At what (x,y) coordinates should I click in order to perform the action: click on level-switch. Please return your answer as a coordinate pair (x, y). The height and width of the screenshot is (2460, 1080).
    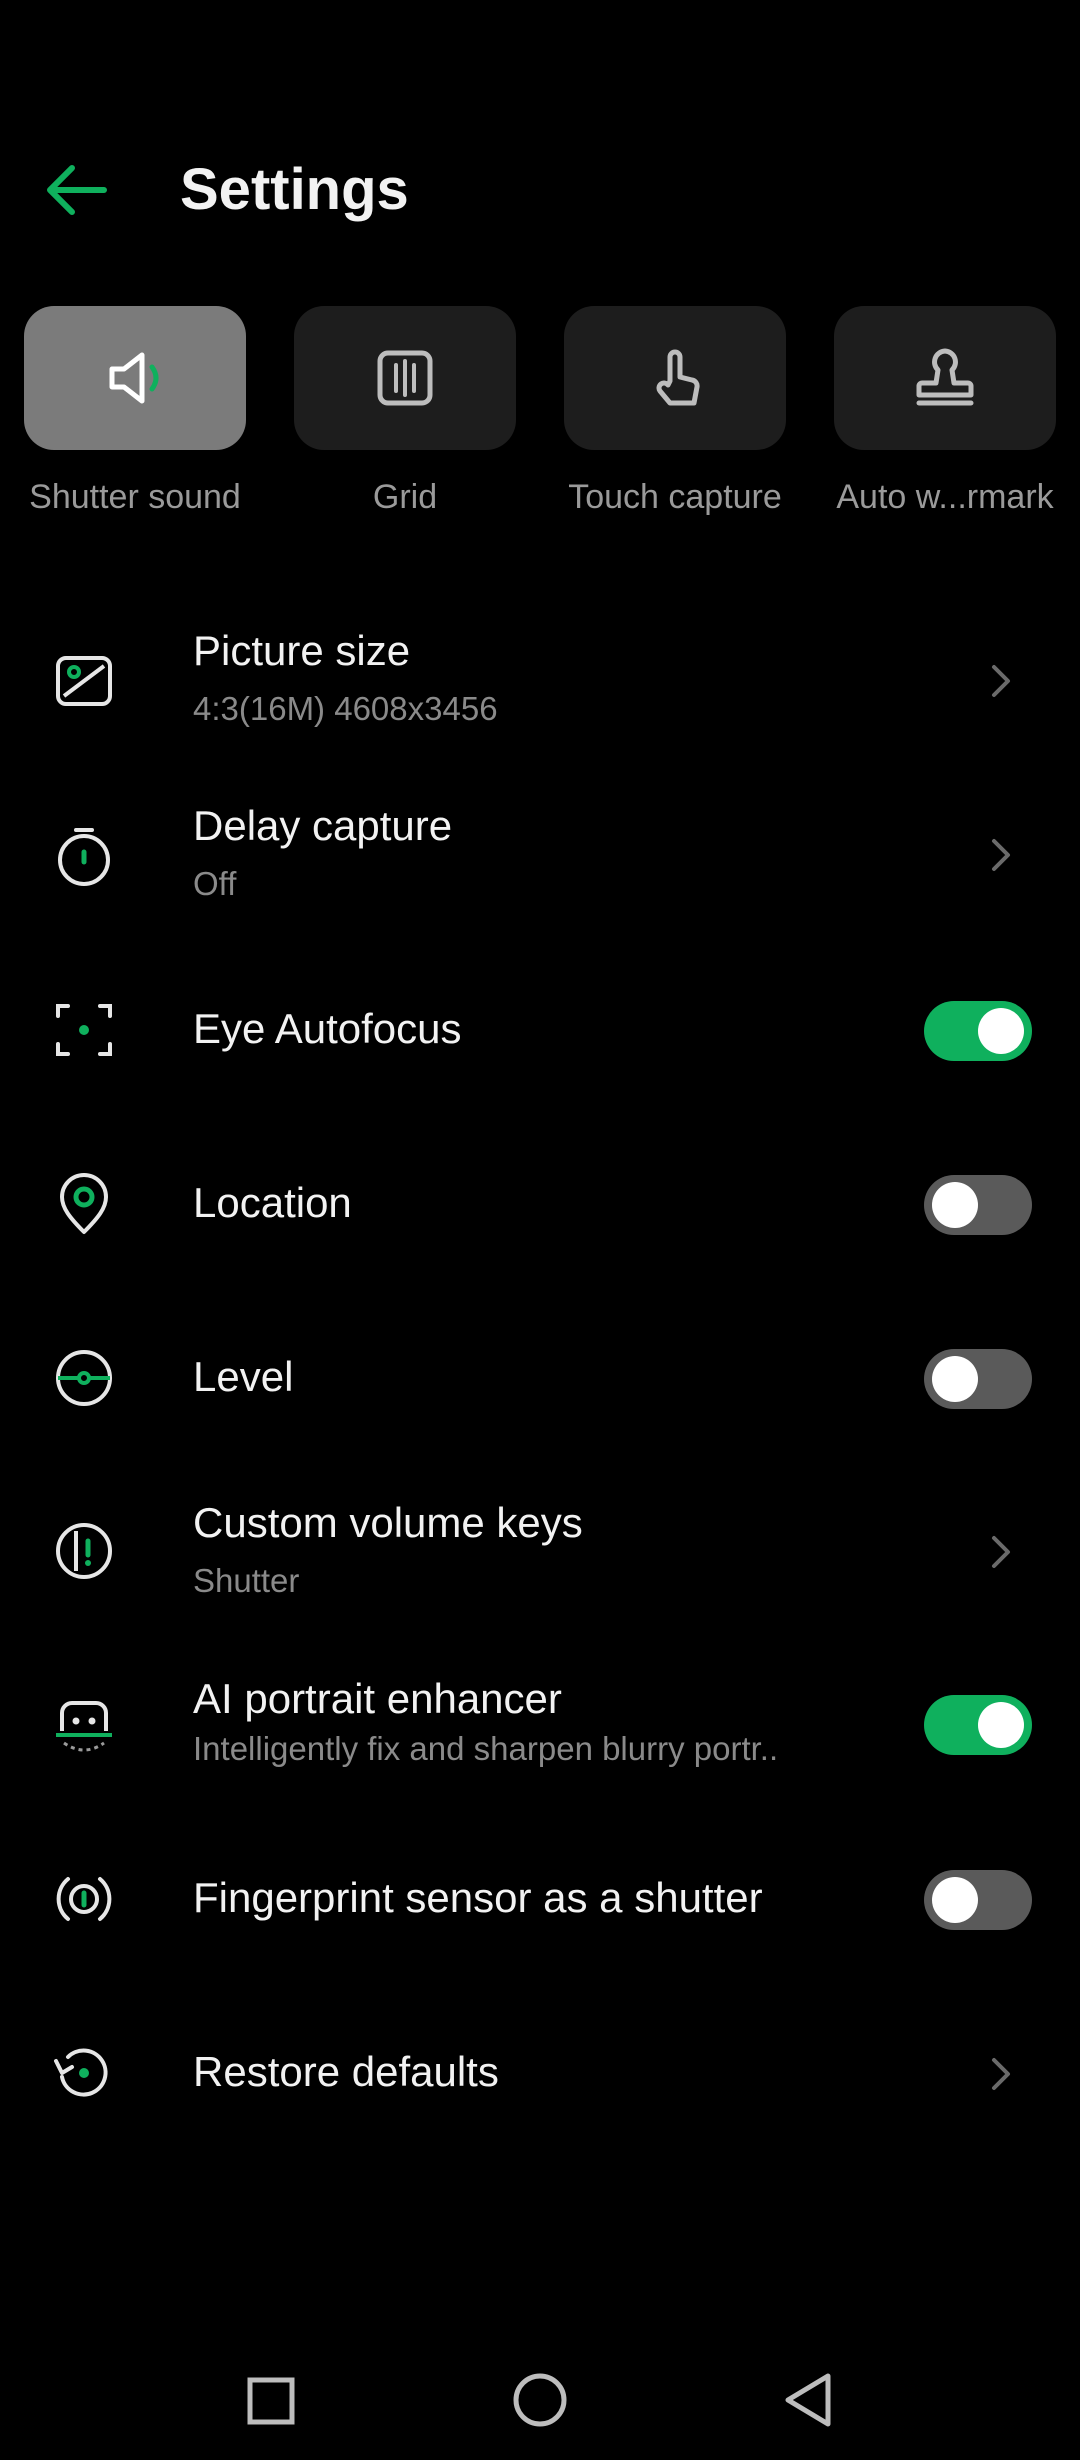
    Looking at the image, I should click on (978, 1379).